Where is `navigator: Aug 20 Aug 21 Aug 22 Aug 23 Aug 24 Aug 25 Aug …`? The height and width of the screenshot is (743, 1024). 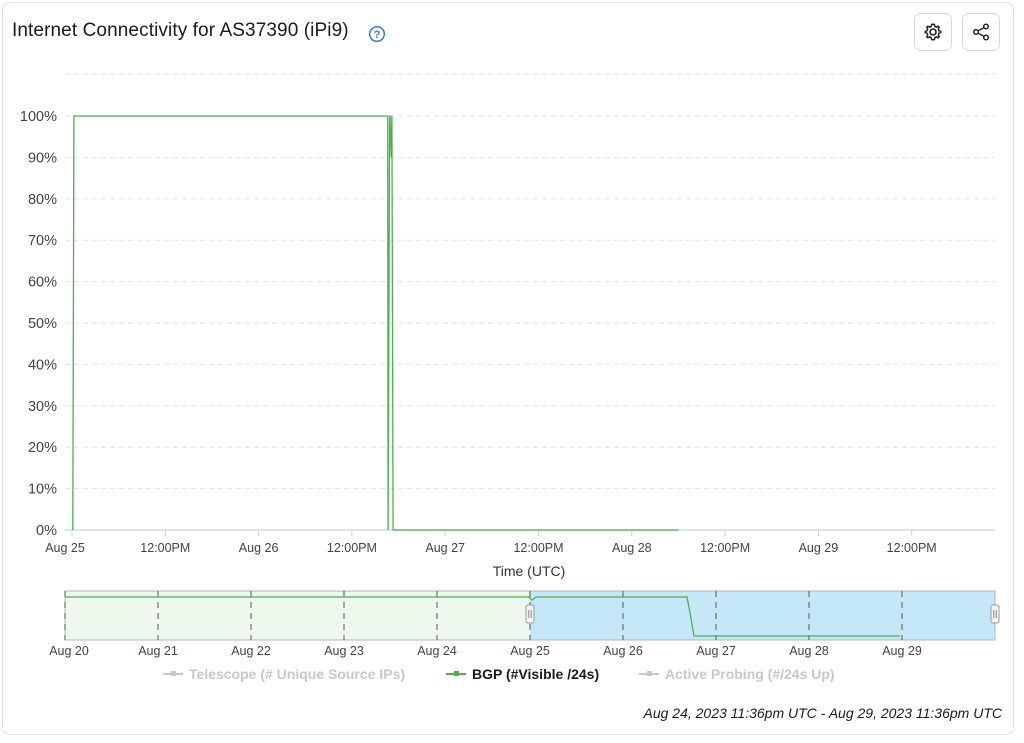 navigator: Aug 20 Aug 21 Aug 22 Aug 23 Aug 24 Aug 25 Aug … is located at coordinates (524, 624).